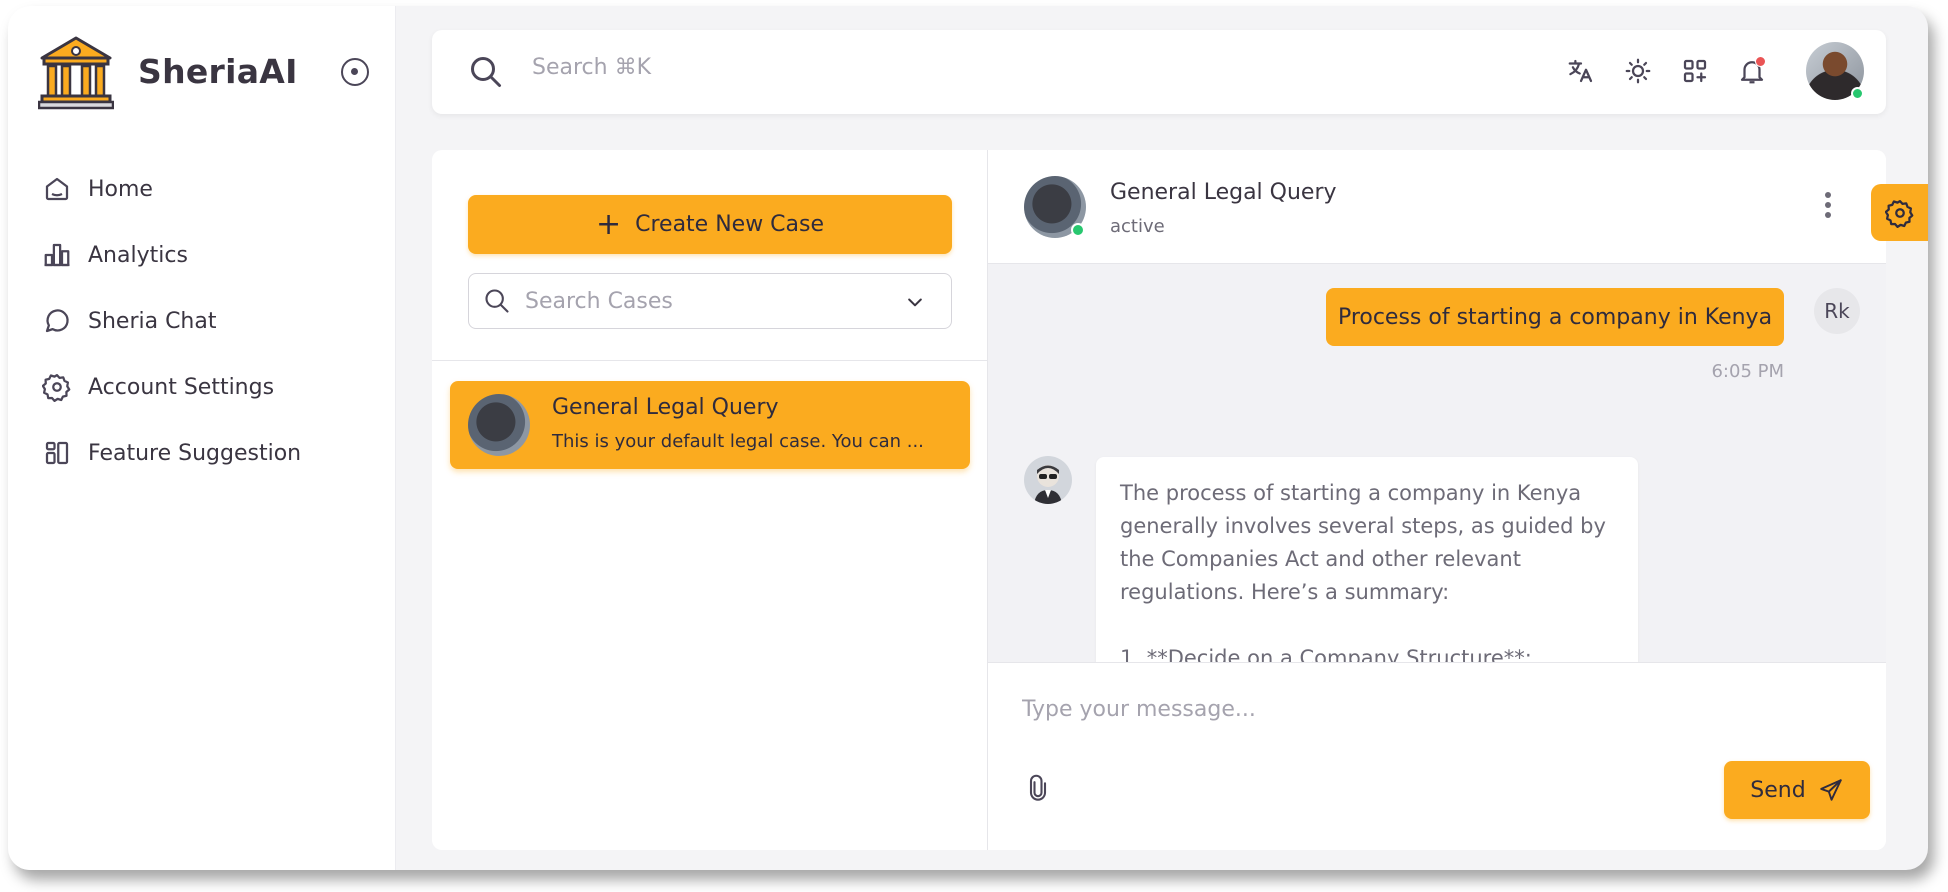  What do you see at coordinates (591, 67) in the screenshot?
I see `global-search-input: Search ⌘K` at bounding box center [591, 67].